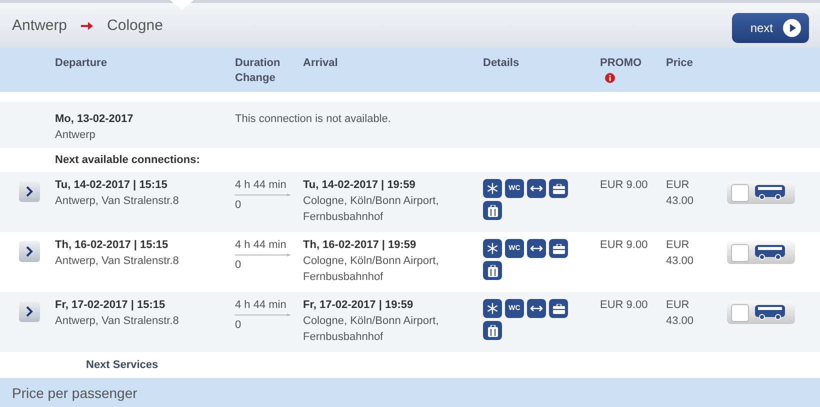  What do you see at coordinates (358, 305) in the screenshot?
I see `arrival-time: Fr, 17-02-2017 | 19:59` at bounding box center [358, 305].